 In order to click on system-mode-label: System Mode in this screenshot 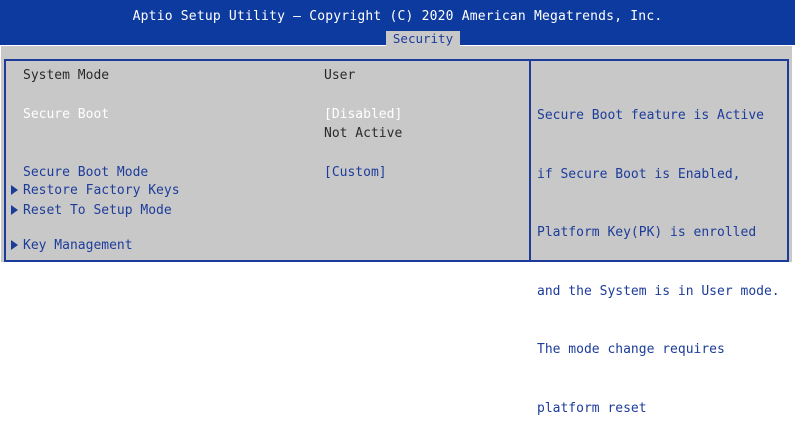, I will do `click(66, 75)`.